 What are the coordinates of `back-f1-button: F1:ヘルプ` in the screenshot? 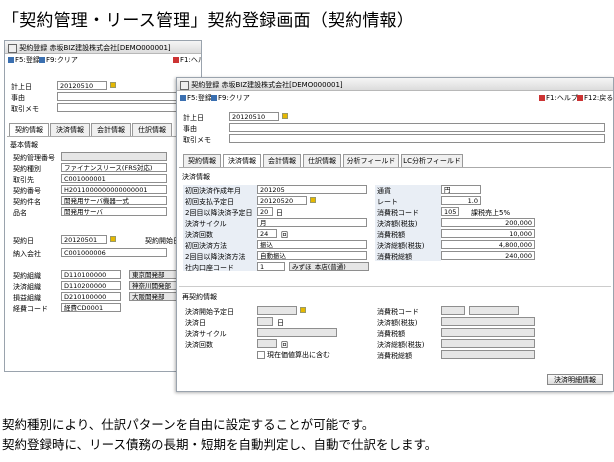 It's located at (187, 60).